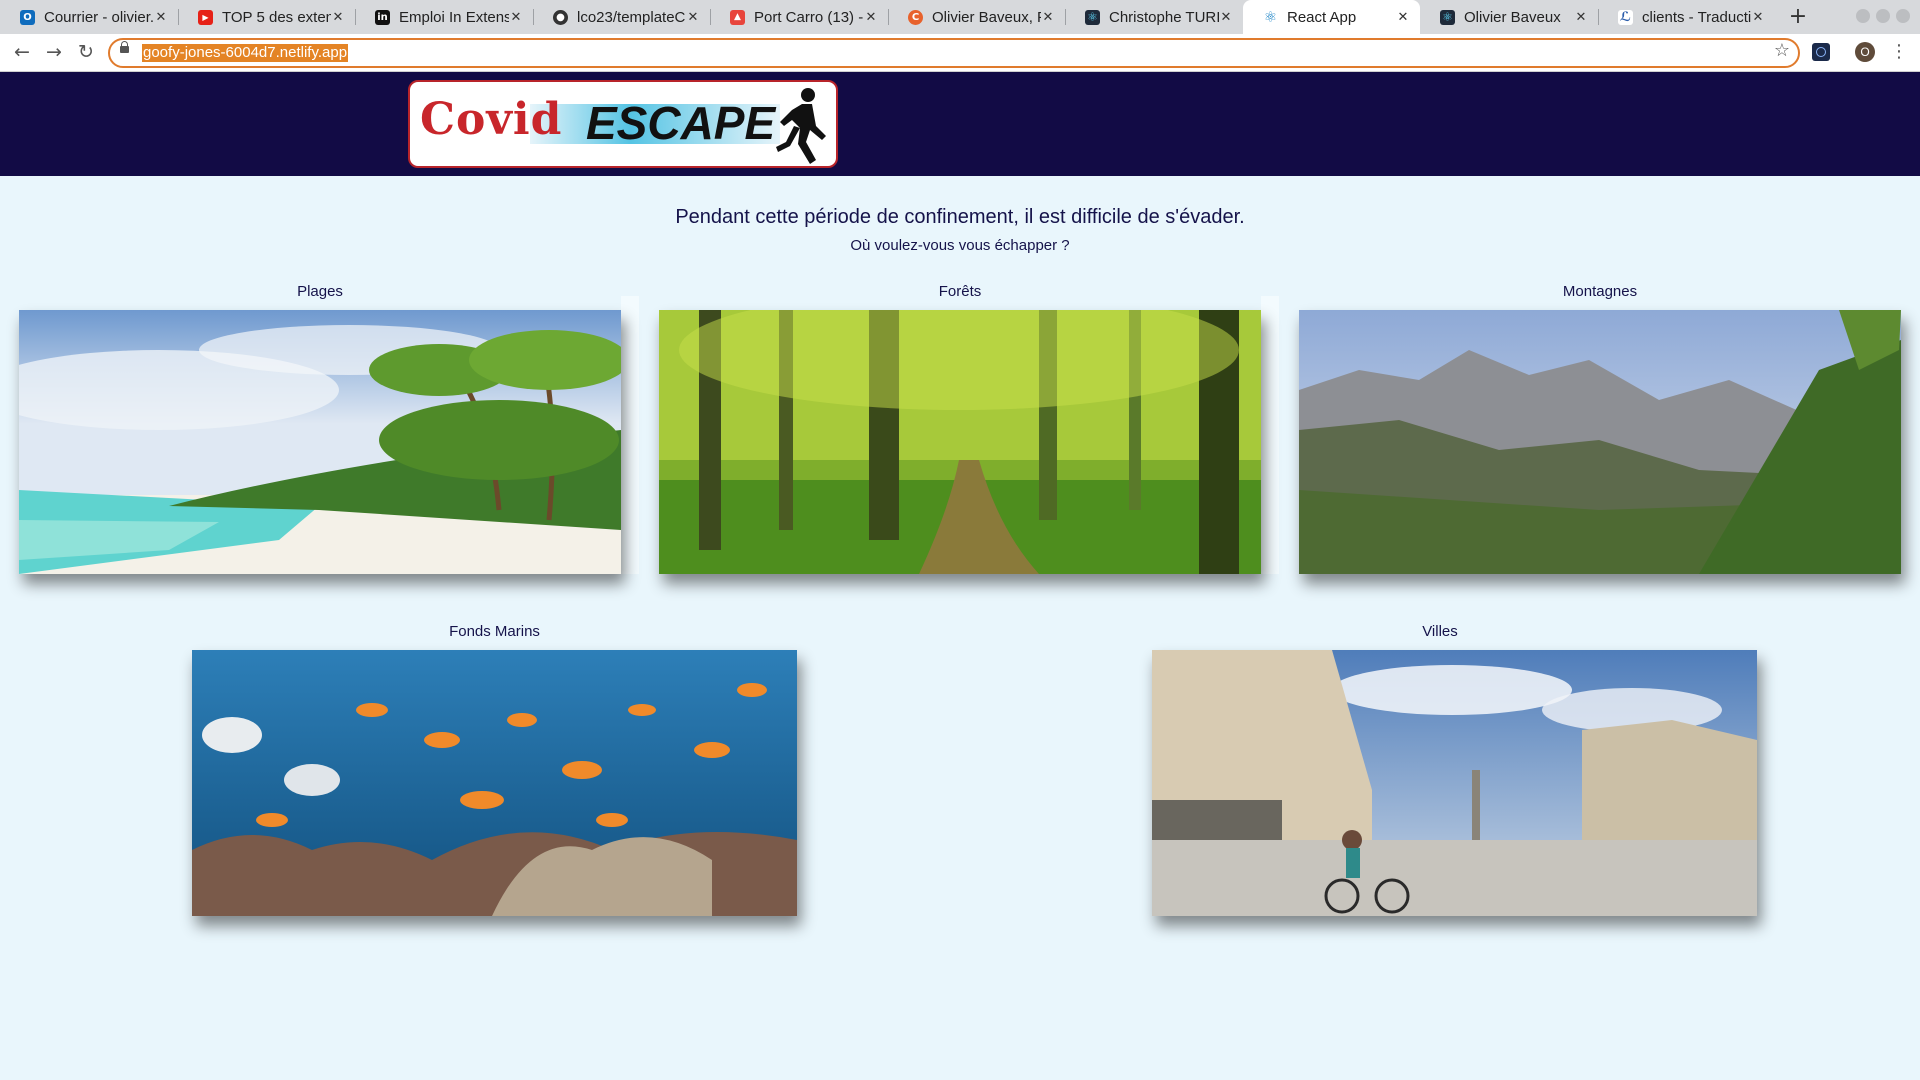 This screenshot has width=1920, height=1080. What do you see at coordinates (631, 17) in the screenshot?
I see `tab-title: lco23/templateC` at bounding box center [631, 17].